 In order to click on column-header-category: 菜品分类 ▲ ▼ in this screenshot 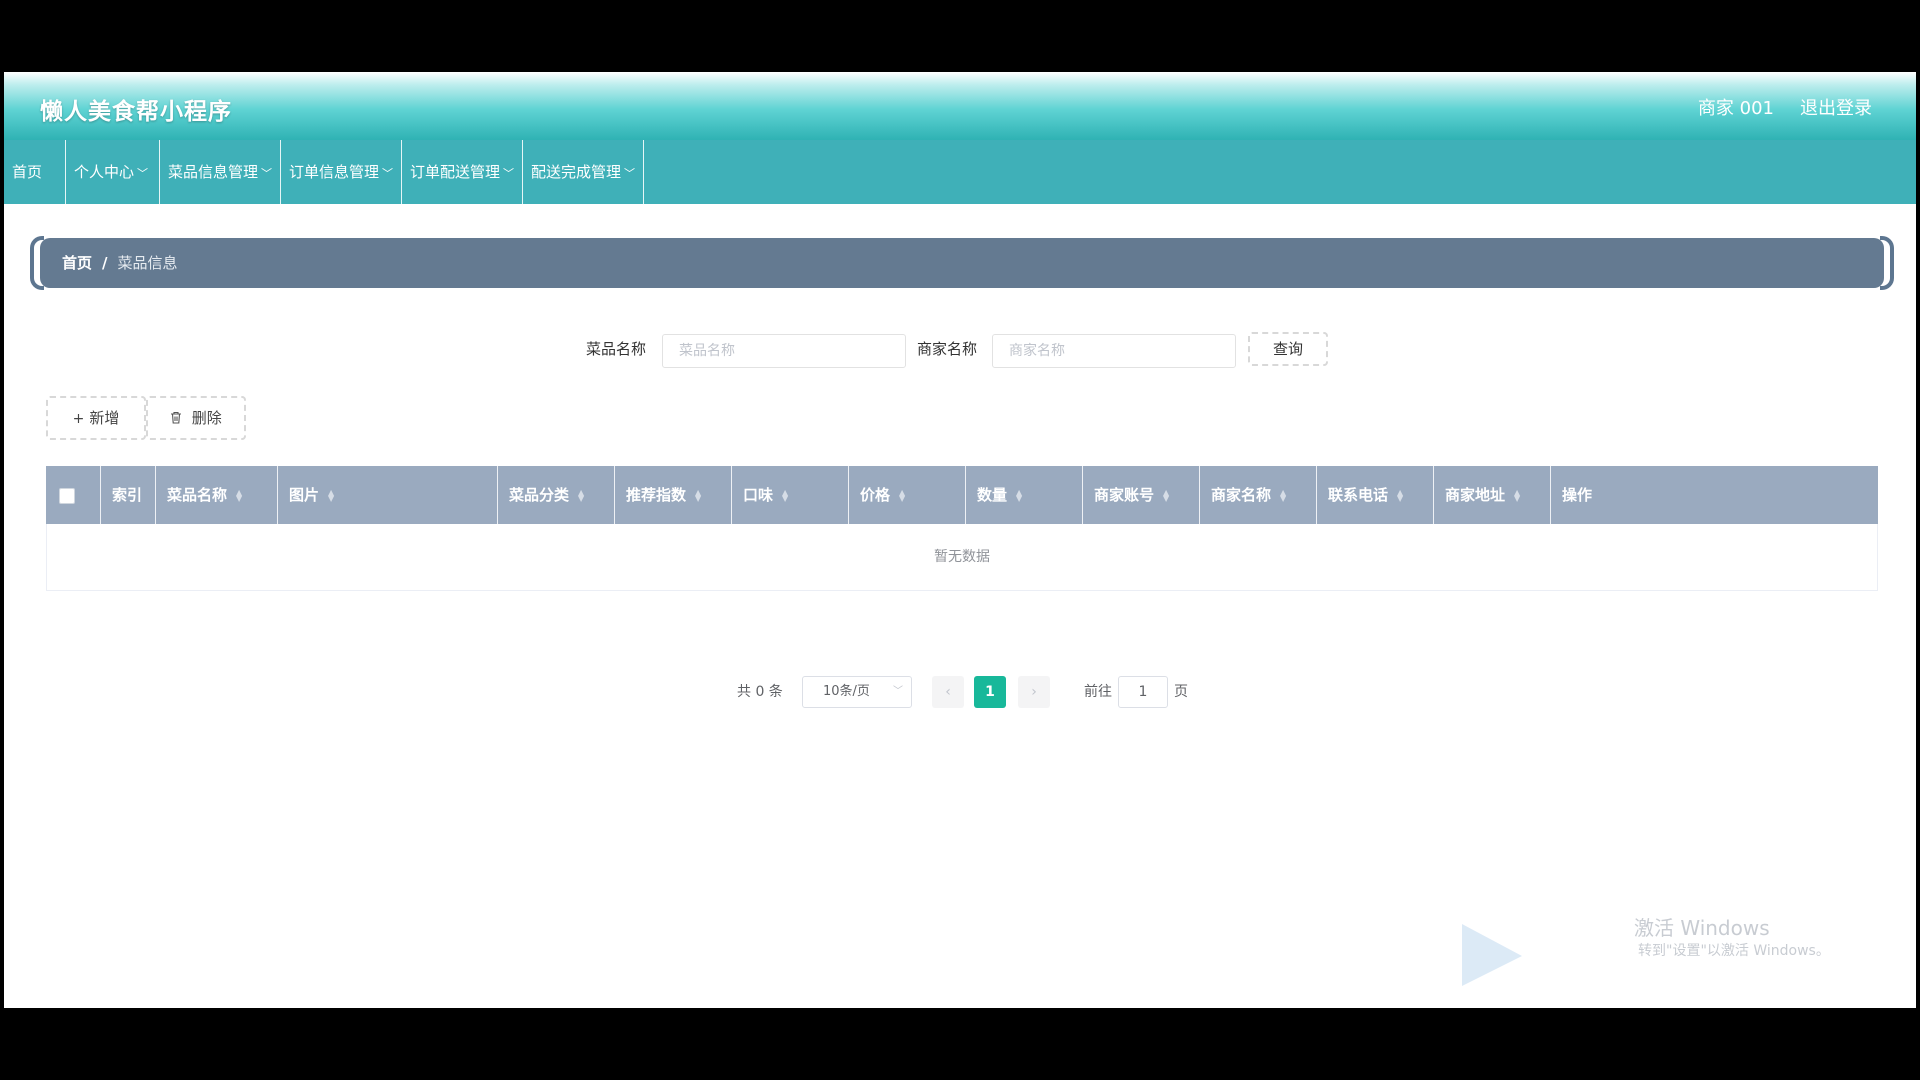, I will do `click(556, 495)`.